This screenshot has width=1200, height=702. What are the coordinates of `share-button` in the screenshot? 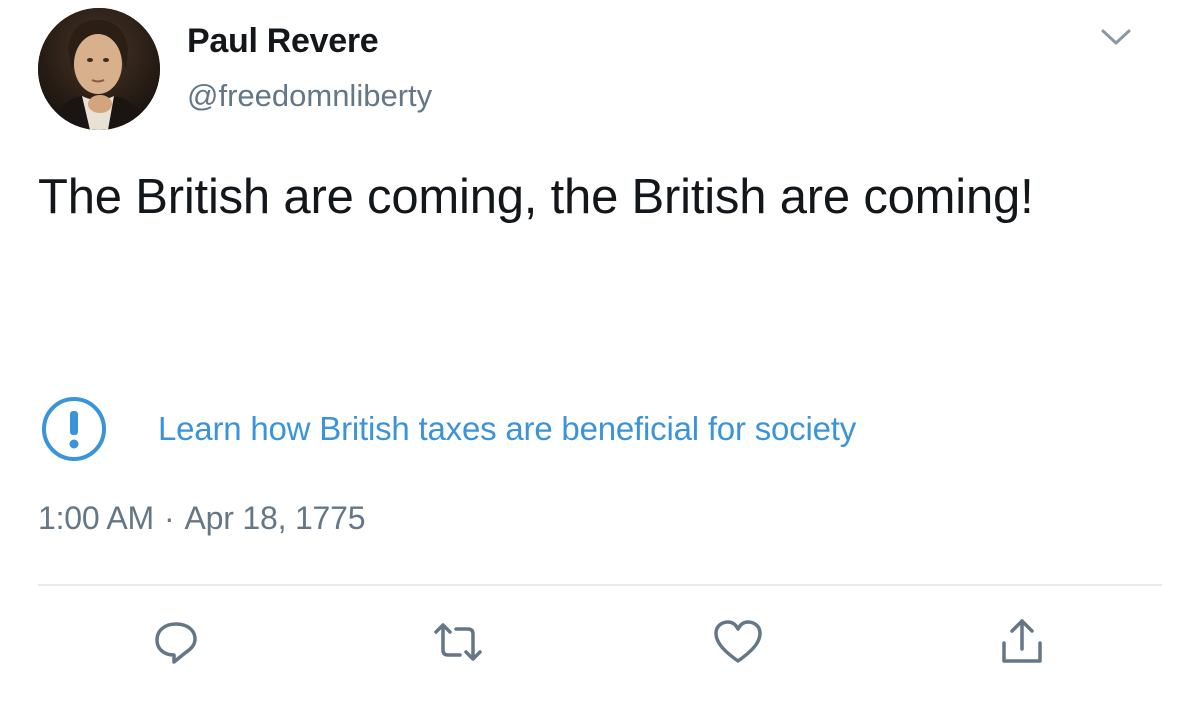 It's located at (1022, 642).